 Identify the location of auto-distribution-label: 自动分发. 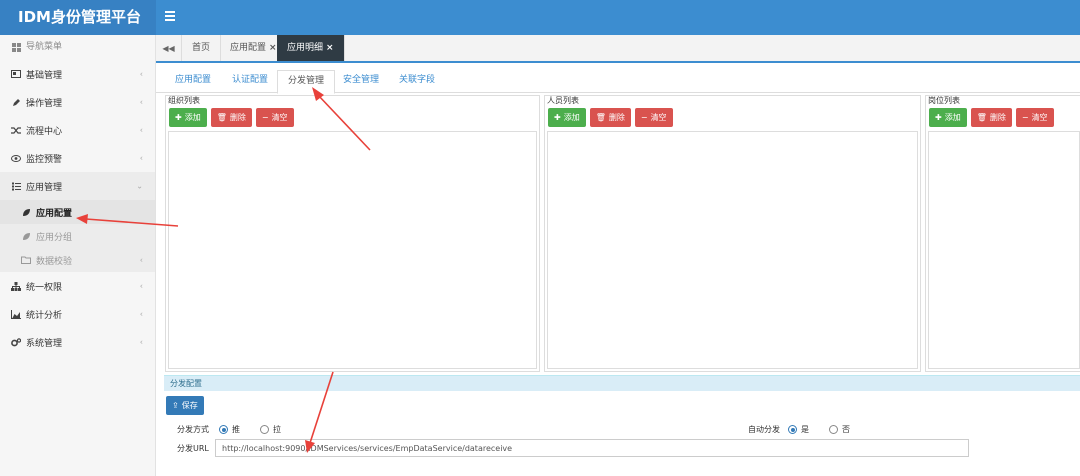
(764, 429).